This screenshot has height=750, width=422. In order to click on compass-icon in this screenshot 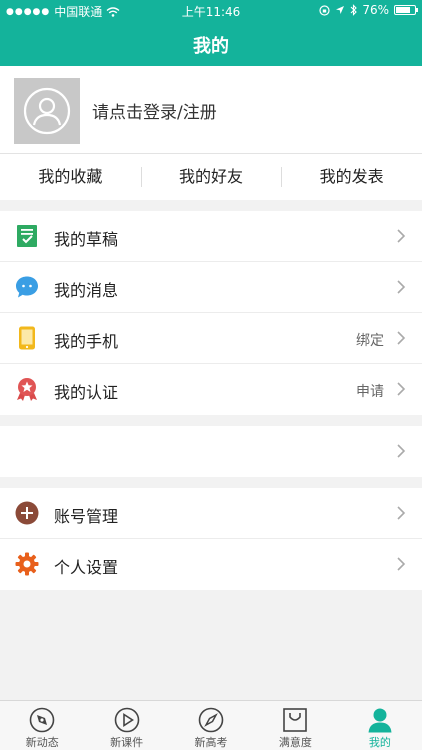, I will do `click(211, 720)`.